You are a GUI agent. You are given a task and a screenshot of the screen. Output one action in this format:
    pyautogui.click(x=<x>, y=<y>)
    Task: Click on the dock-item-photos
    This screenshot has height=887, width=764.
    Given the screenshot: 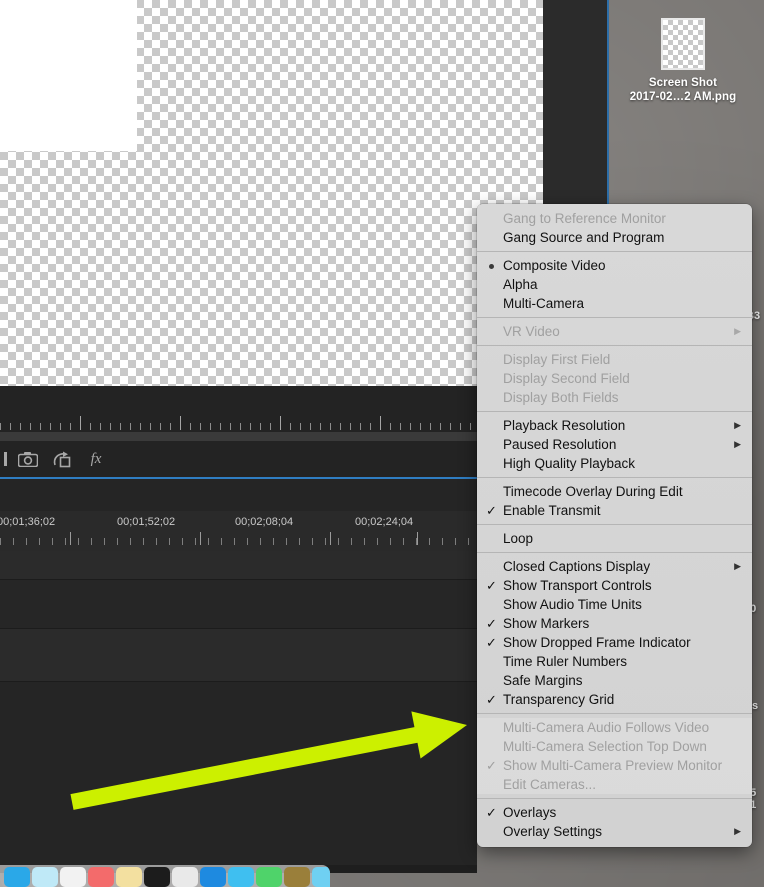 What is the action you would take?
    pyautogui.click(x=101, y=877)
    